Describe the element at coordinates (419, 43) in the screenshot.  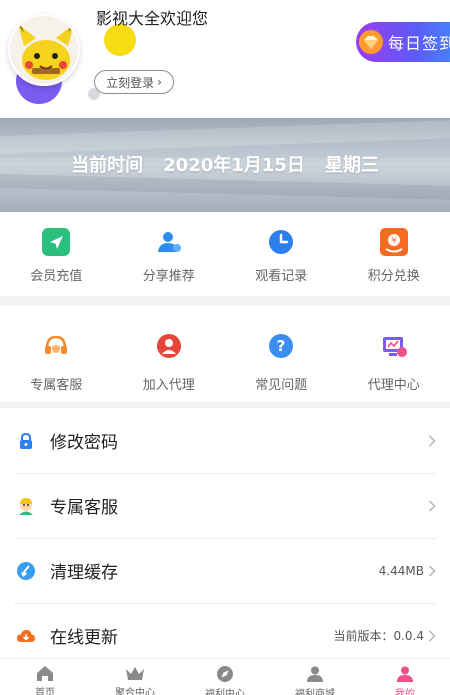
I see `checkin-label: 每日签到` at that location.